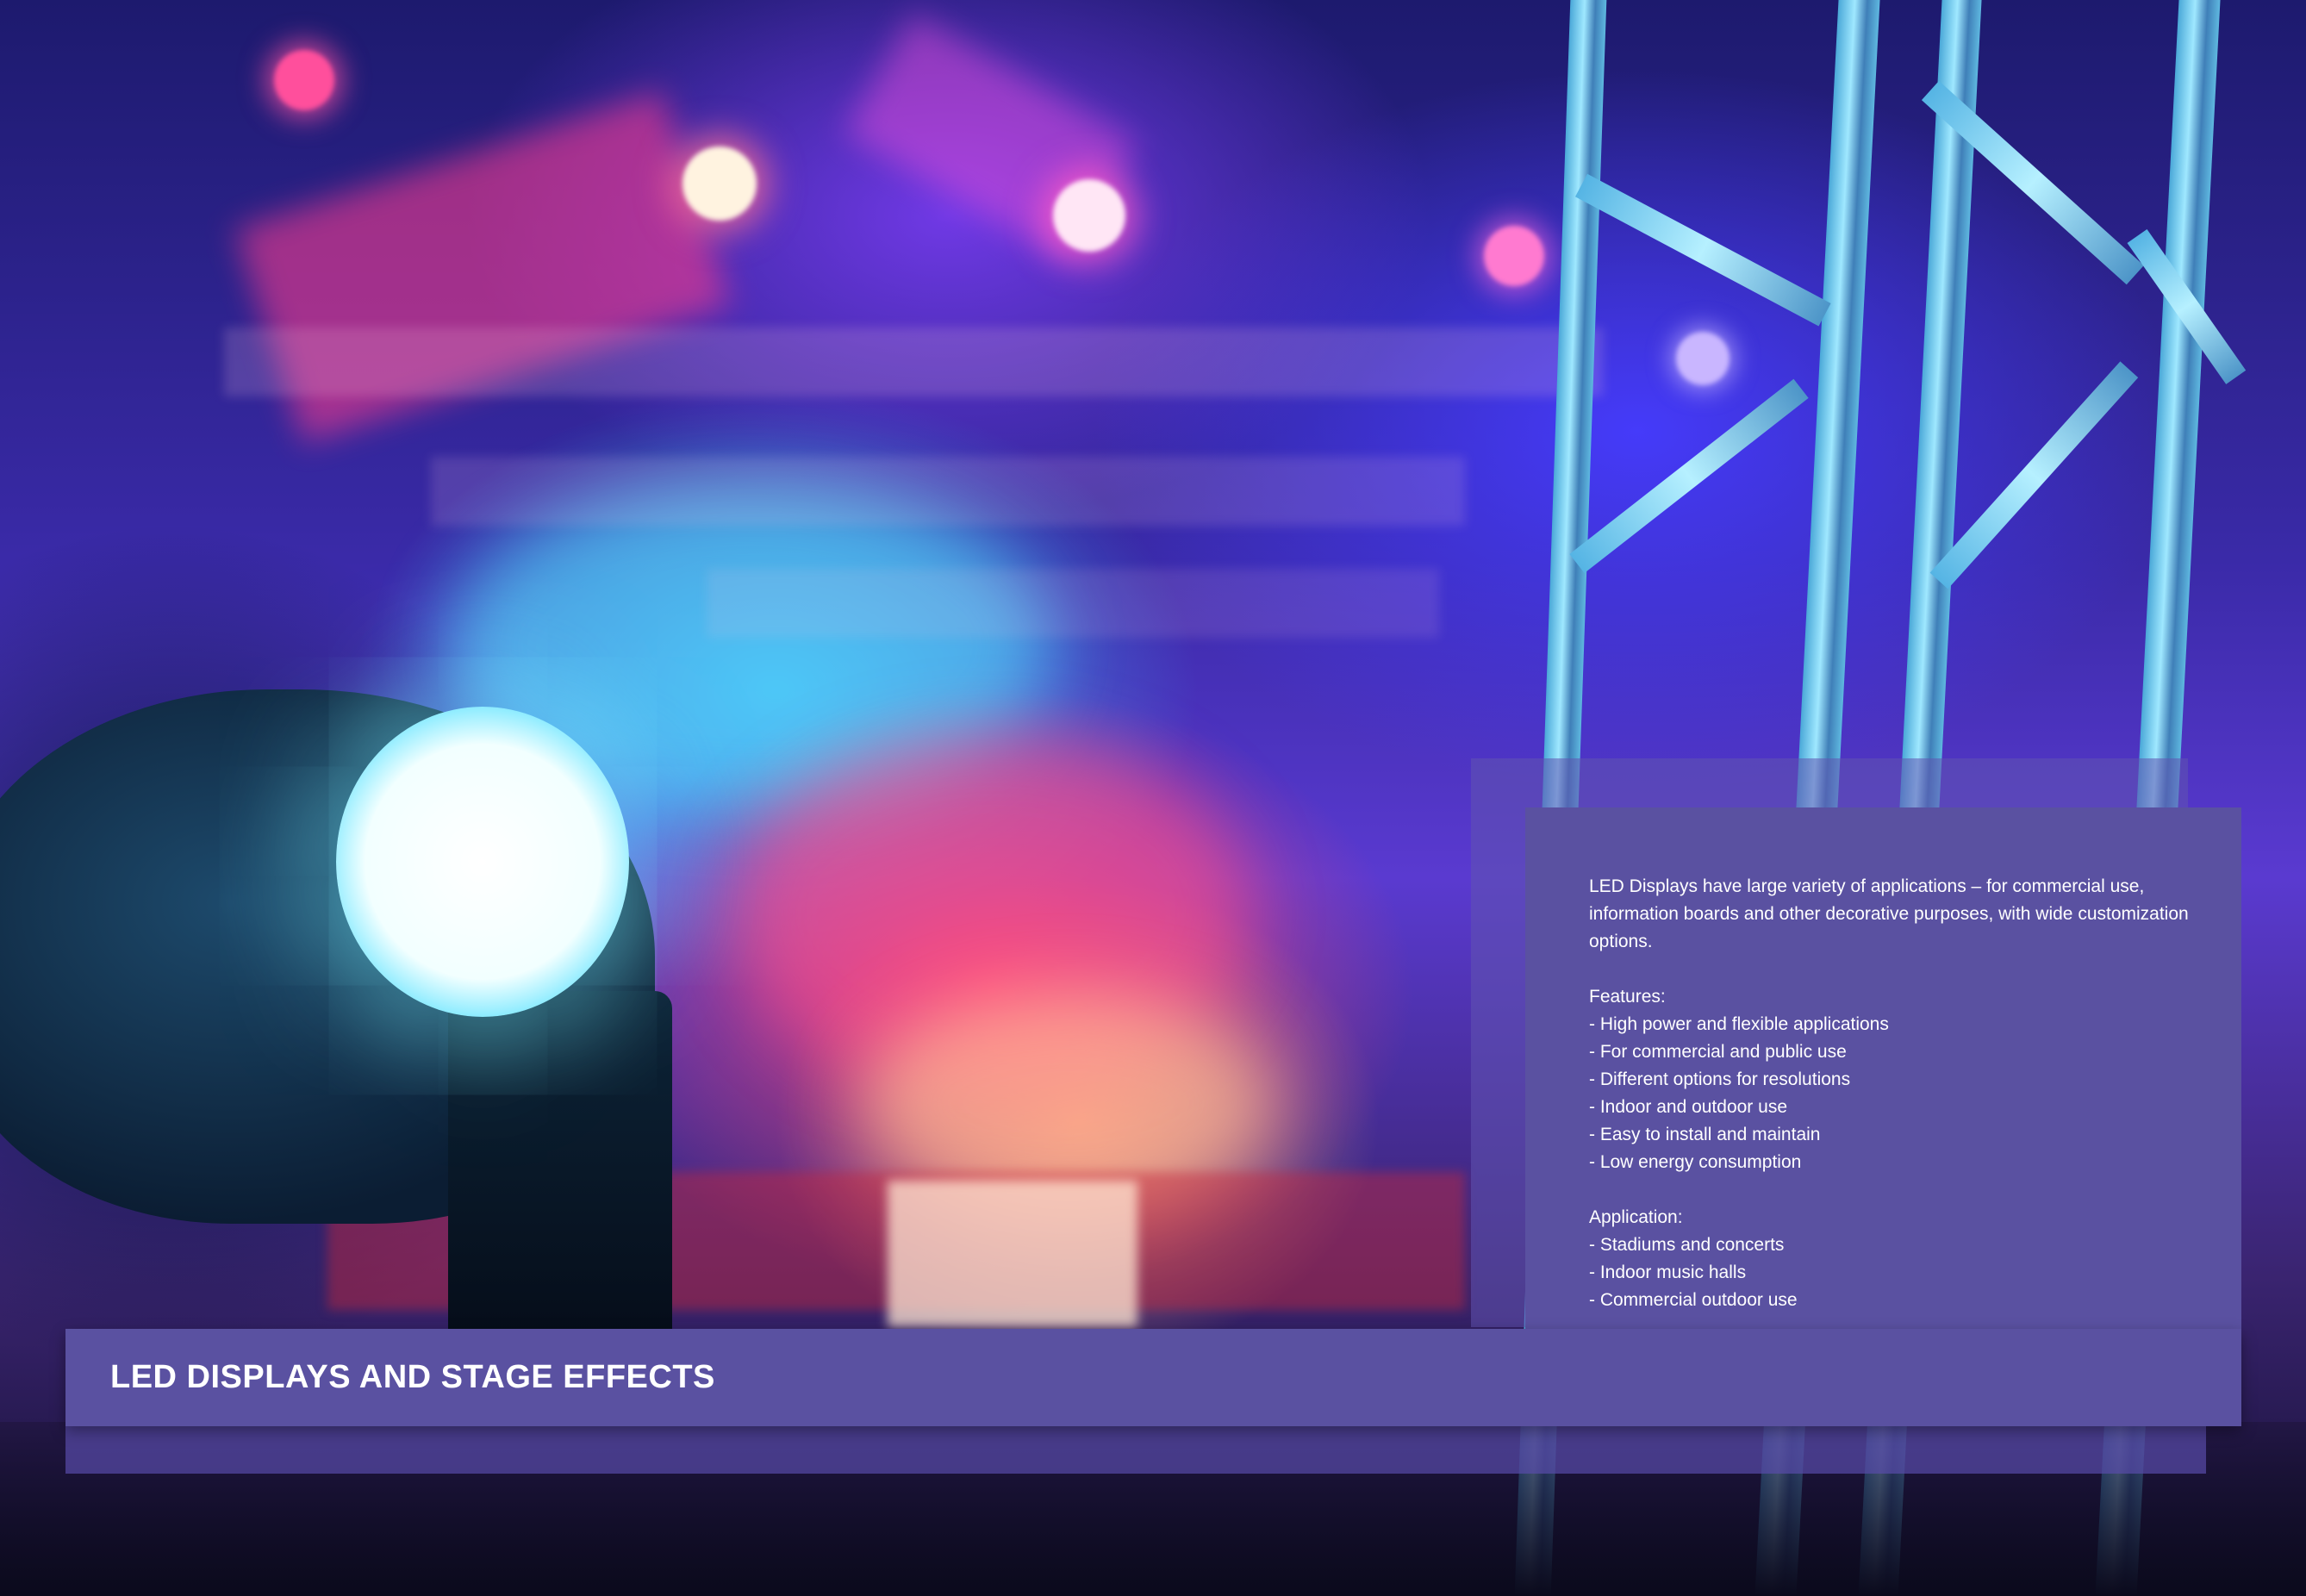 The image size is (2306, 1596). Describe the element at coordinates (1718, 1052) in the screenshot. I see `list-item: - For commercial and public use` at that location.